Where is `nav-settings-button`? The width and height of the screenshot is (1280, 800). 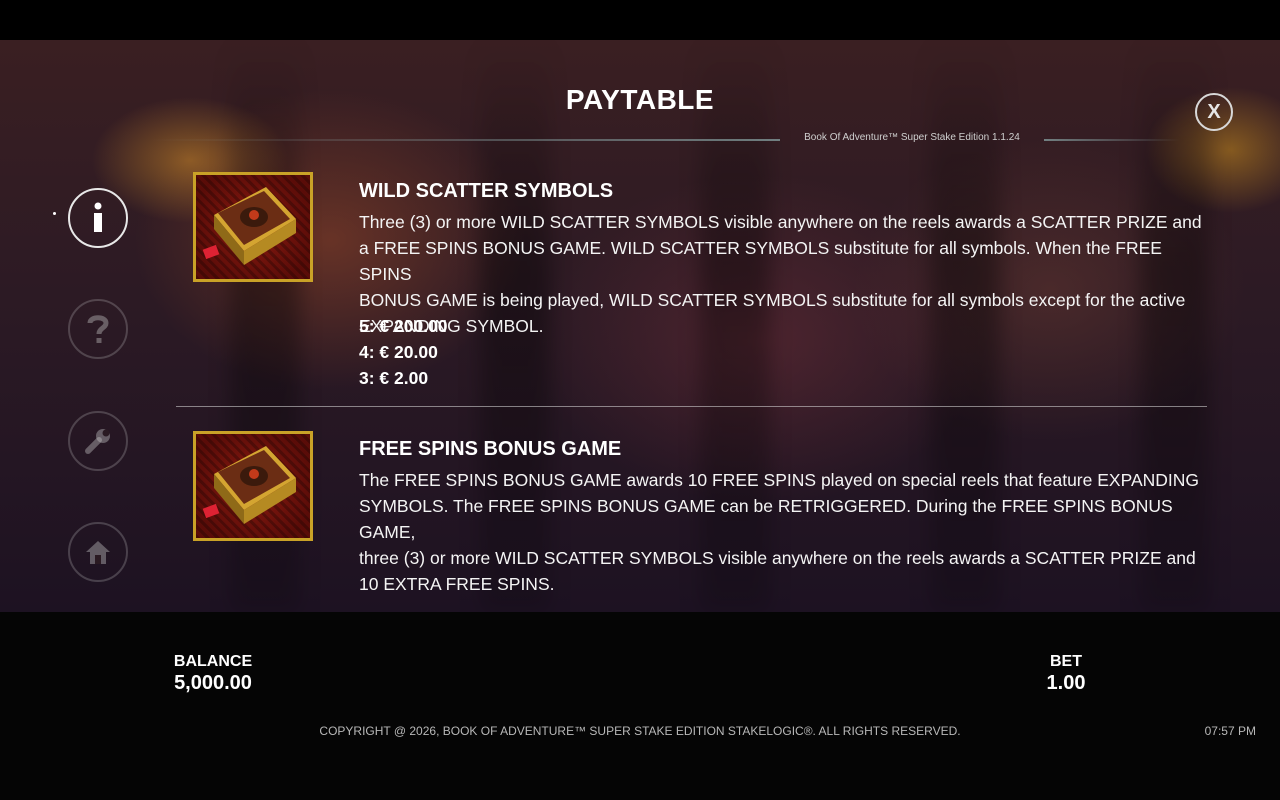 nav-settings-button is located at coordinates (98, 441).